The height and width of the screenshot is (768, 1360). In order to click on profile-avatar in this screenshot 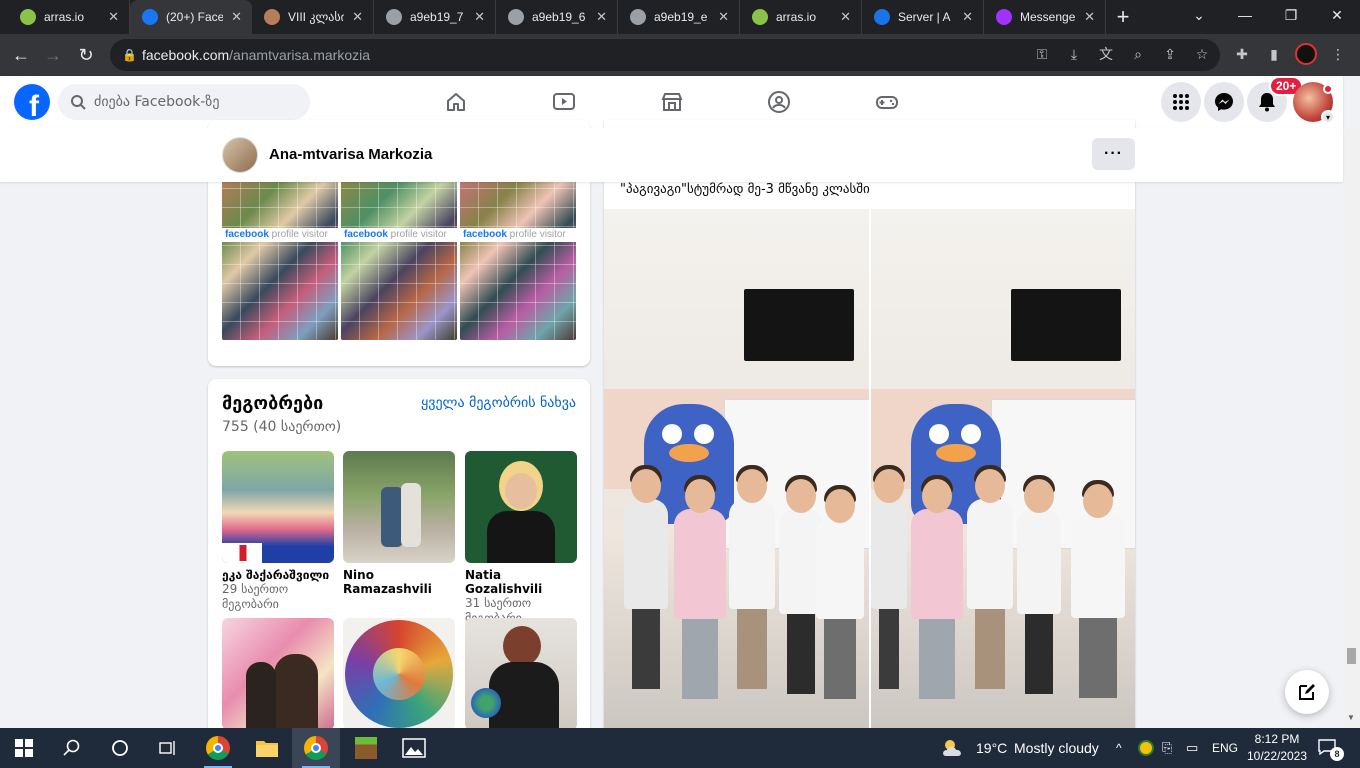, I will do `click(240, 155)`.